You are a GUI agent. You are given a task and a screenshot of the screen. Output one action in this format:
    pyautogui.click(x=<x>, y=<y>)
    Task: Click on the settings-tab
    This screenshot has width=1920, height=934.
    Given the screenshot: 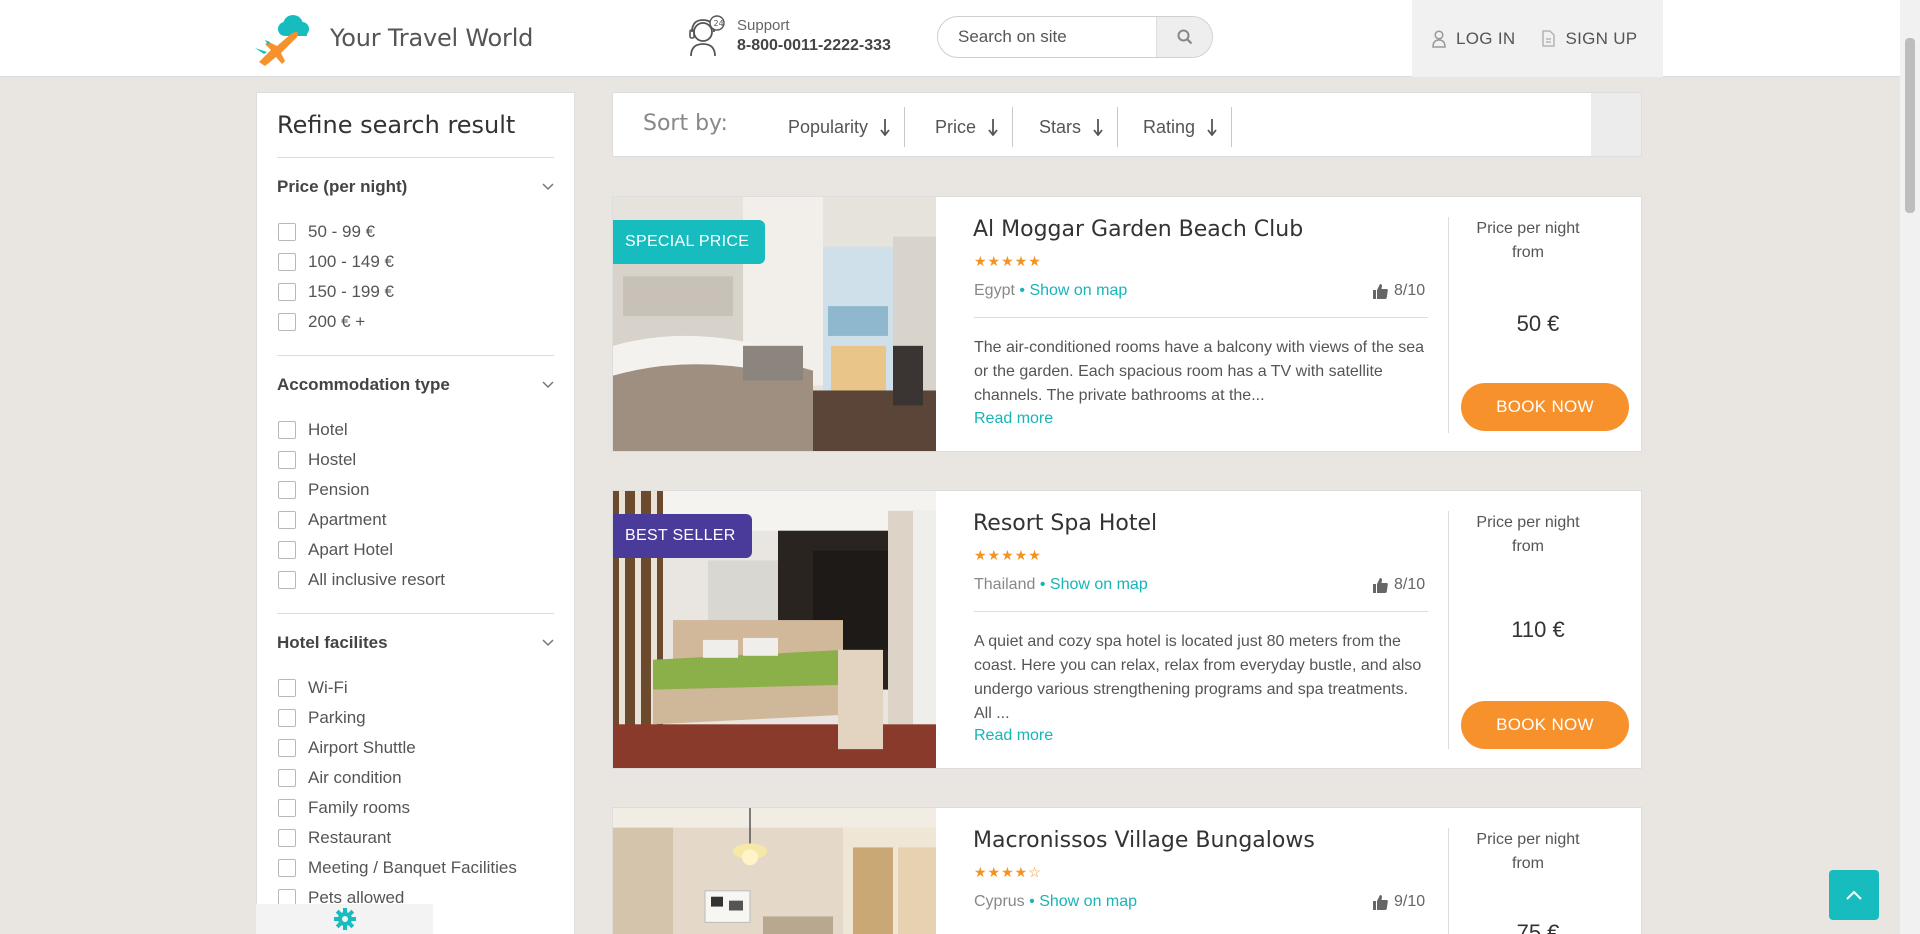 What is the action you would take?
    pyautogui.click(x=344, y=919)
    